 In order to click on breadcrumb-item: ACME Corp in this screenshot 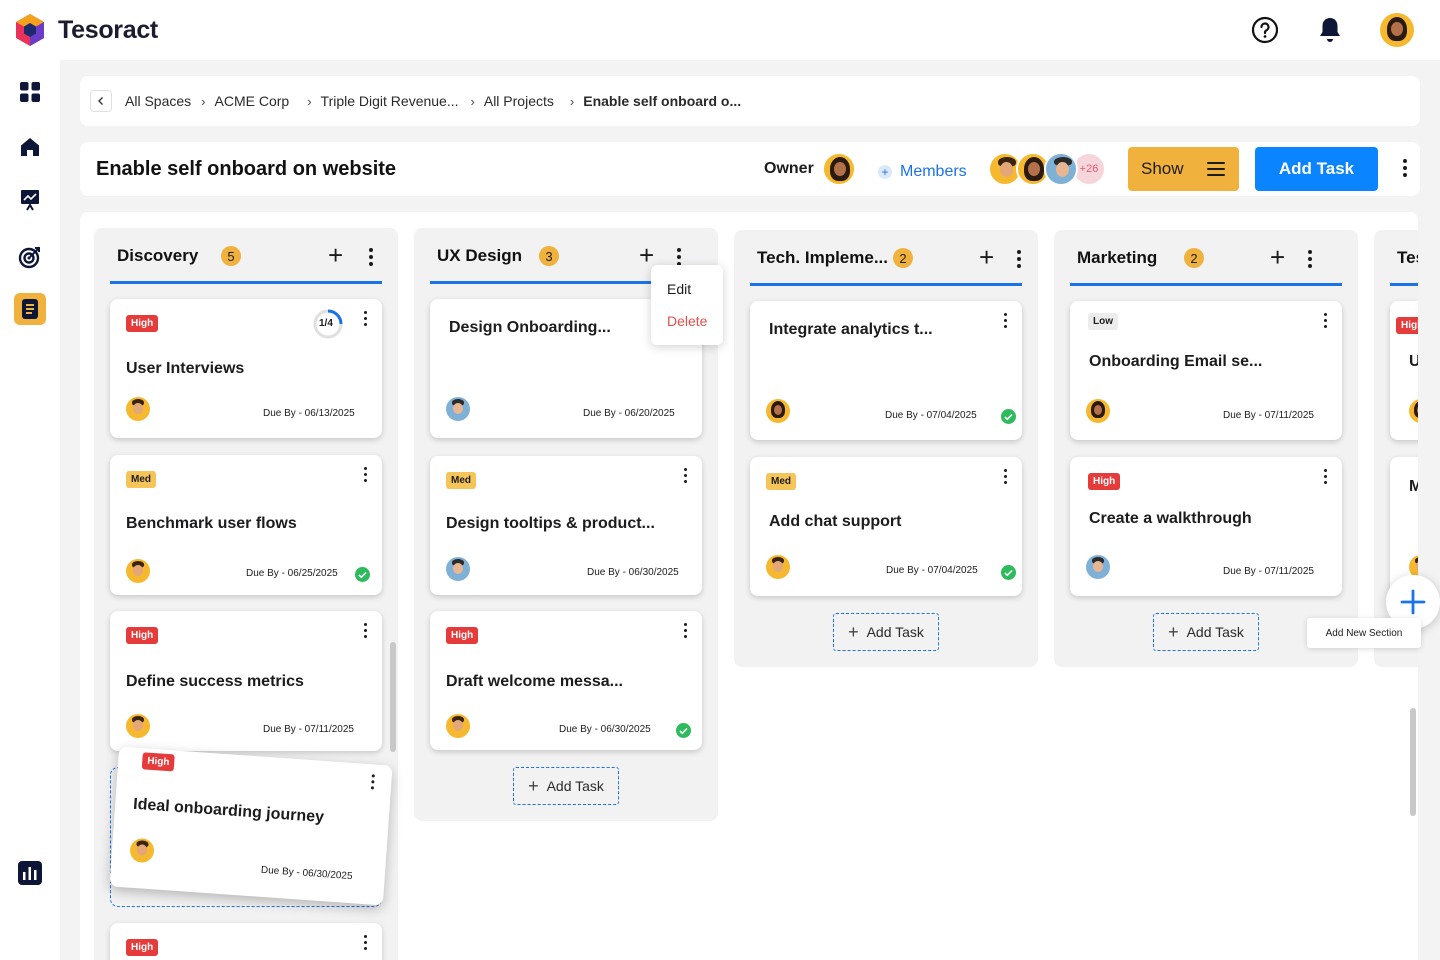, I will do `click(252, 101)`.